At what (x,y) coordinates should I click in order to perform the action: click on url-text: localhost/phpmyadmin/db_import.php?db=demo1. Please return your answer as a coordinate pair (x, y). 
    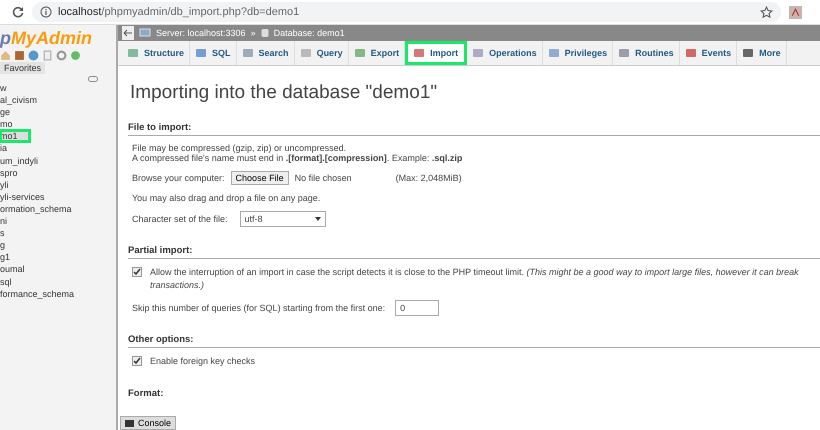
    Looking at the image, I should click on (179, 12).